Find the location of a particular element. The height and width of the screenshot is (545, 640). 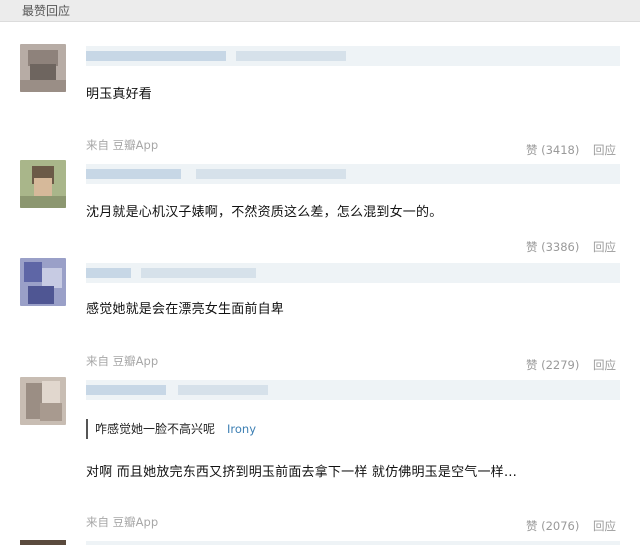

comment-actions: 赞 (2076) 回应 is located at coordinates (571, 526).